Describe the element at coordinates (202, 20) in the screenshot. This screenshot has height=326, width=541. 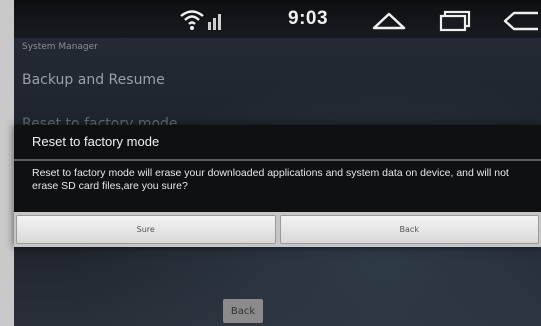
I see `wifi-signal-icon` at that location.